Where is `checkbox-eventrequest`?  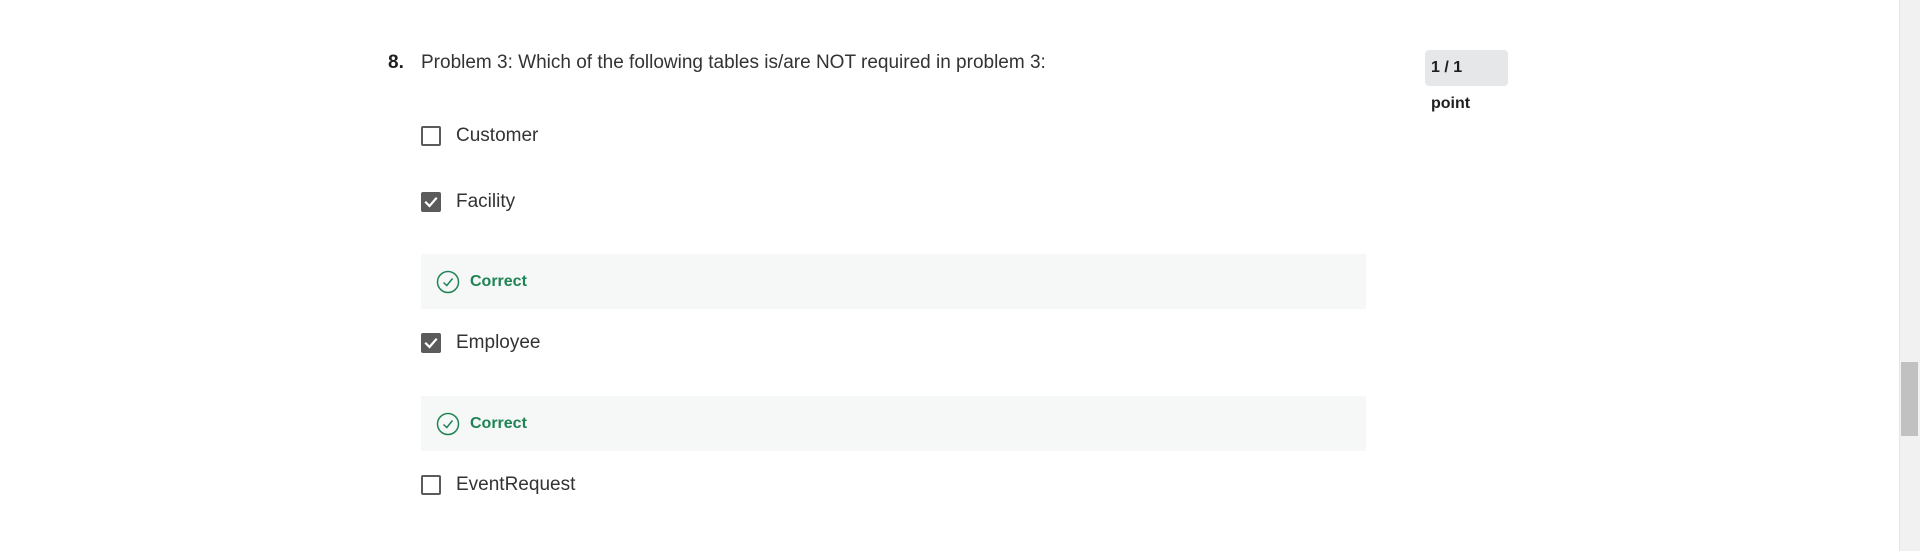 checkbox-eventrequest is located at coordinates (431, 485).